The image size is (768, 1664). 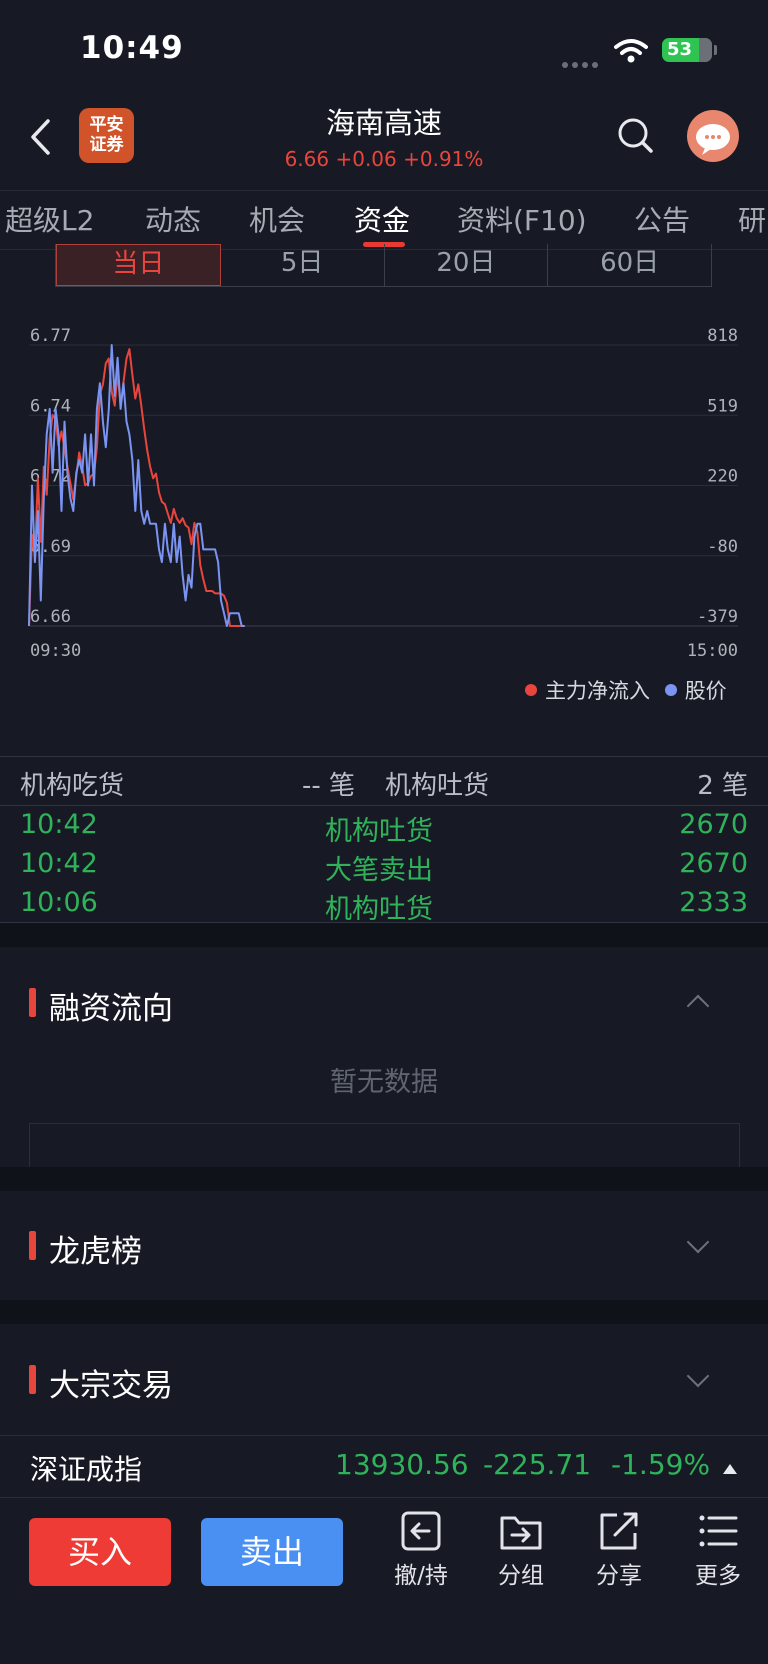 What do you see at coordinates (670, 690) in the screenshot?
I see `legend-price-dot` at bounding box center [670, 690].